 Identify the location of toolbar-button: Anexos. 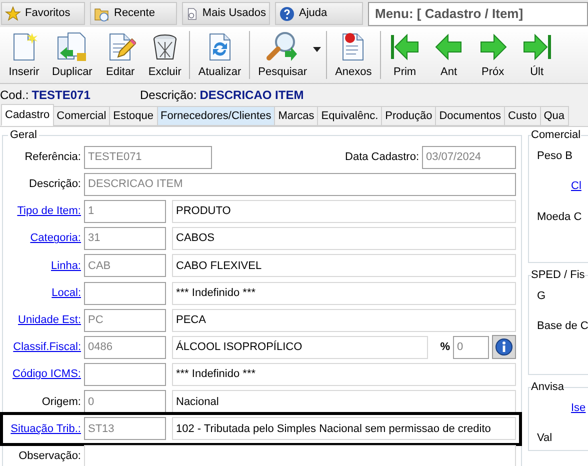
(353, 55).